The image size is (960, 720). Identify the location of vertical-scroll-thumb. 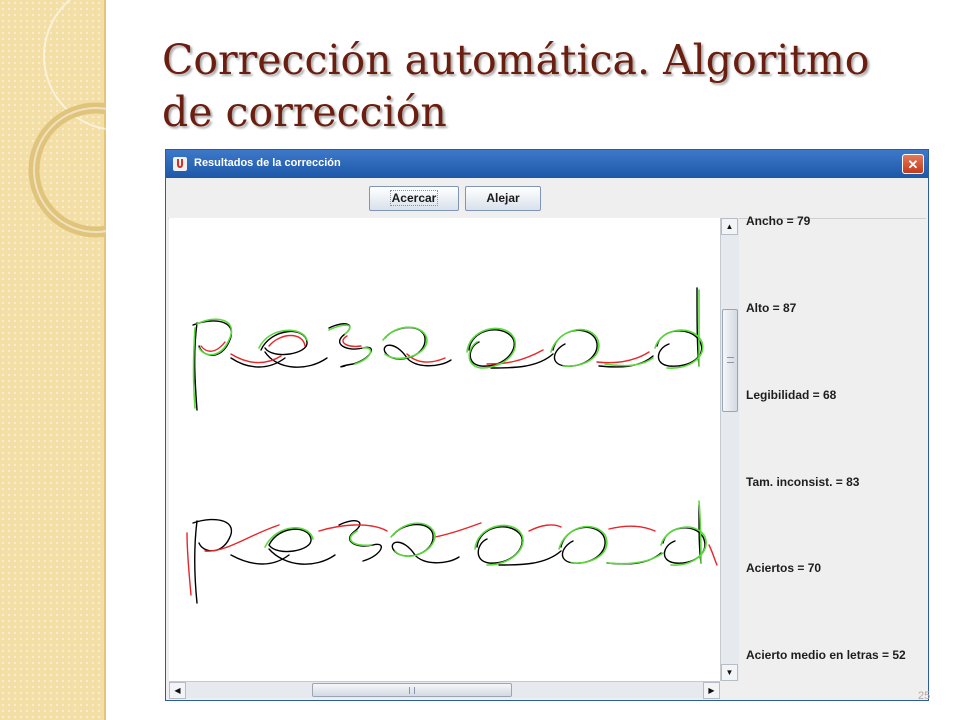
(730, 360).